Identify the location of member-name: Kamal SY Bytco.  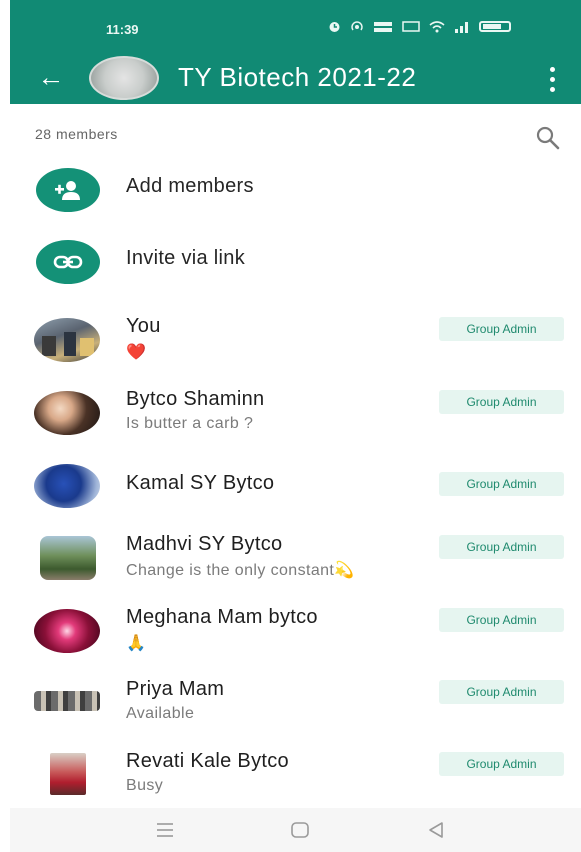
(200, 483).